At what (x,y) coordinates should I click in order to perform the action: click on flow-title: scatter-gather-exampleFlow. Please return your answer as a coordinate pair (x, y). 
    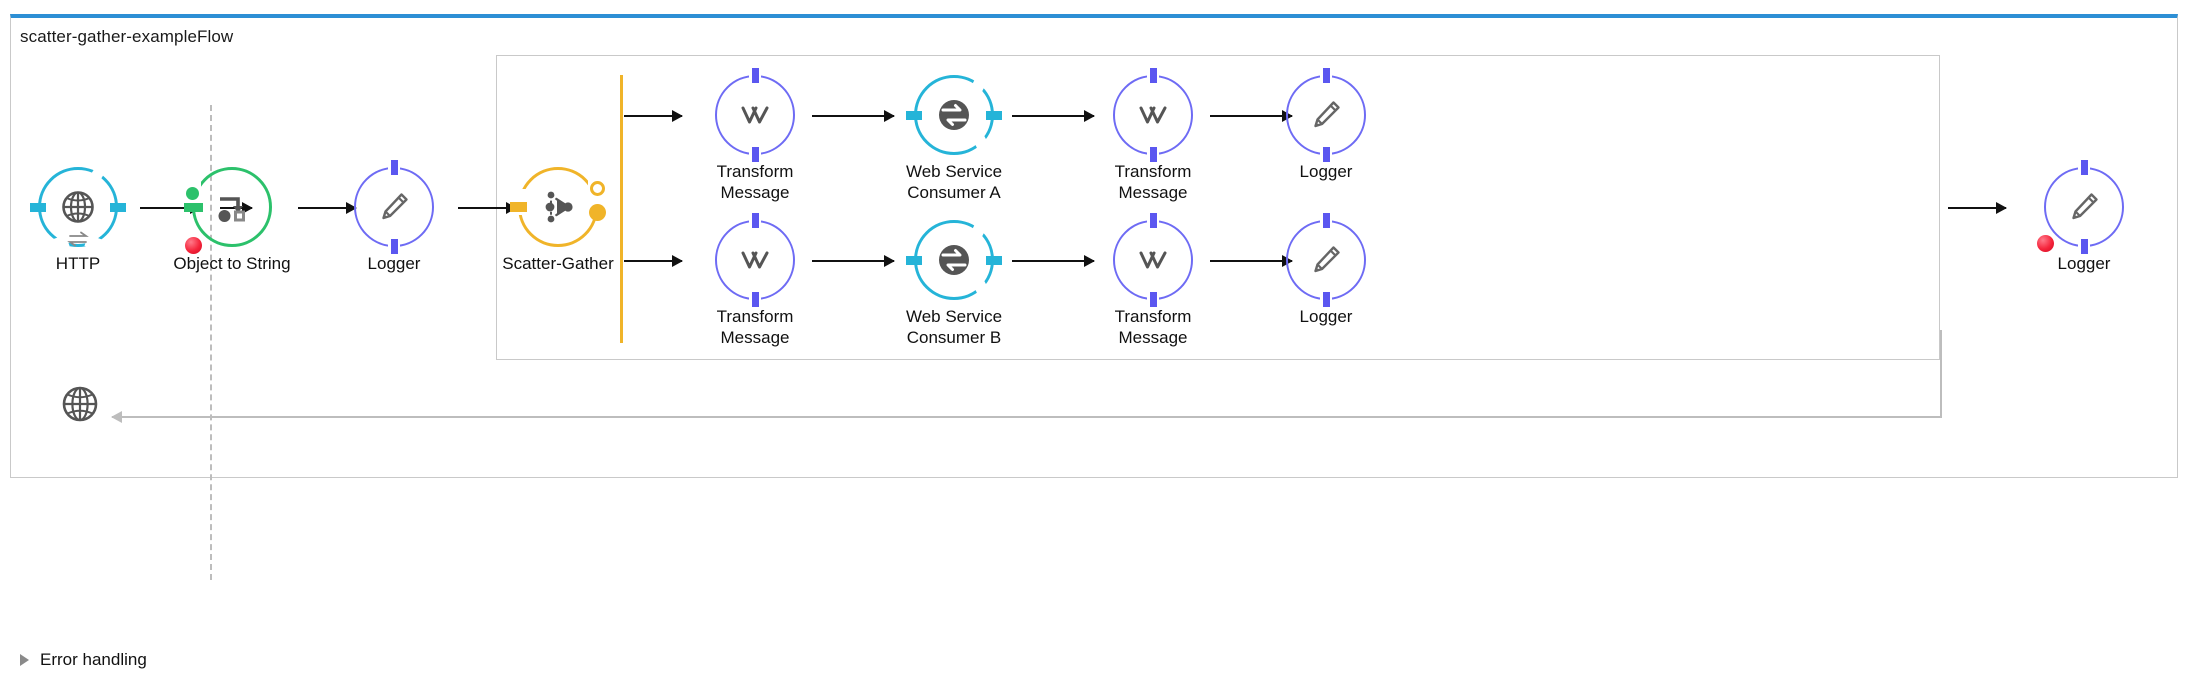
    Looking at the image, I should click on (127, 36).